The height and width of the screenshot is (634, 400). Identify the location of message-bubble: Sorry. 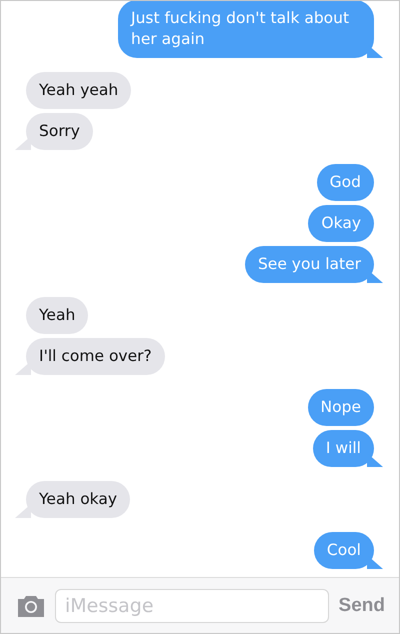
(59, 131).